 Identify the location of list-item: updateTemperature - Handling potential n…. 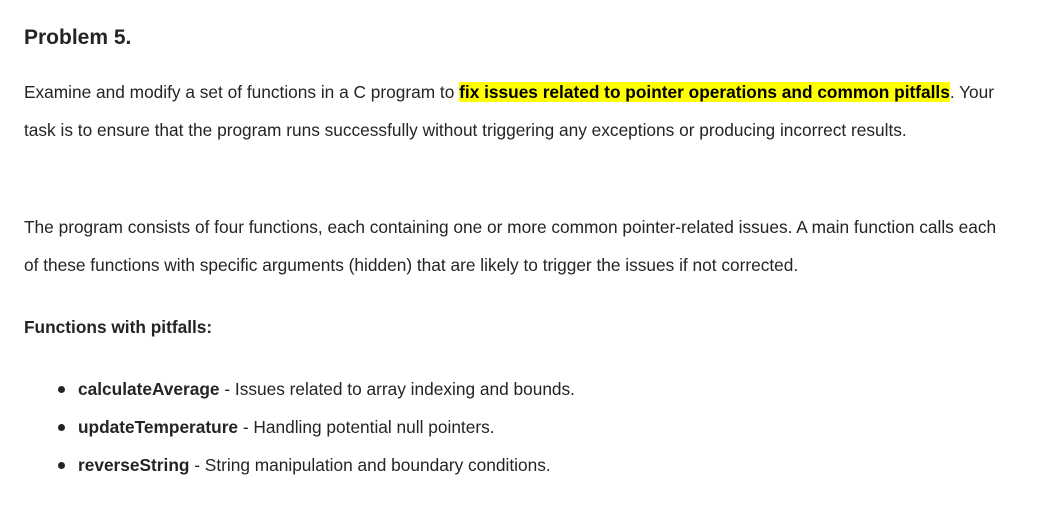
(299, 427).